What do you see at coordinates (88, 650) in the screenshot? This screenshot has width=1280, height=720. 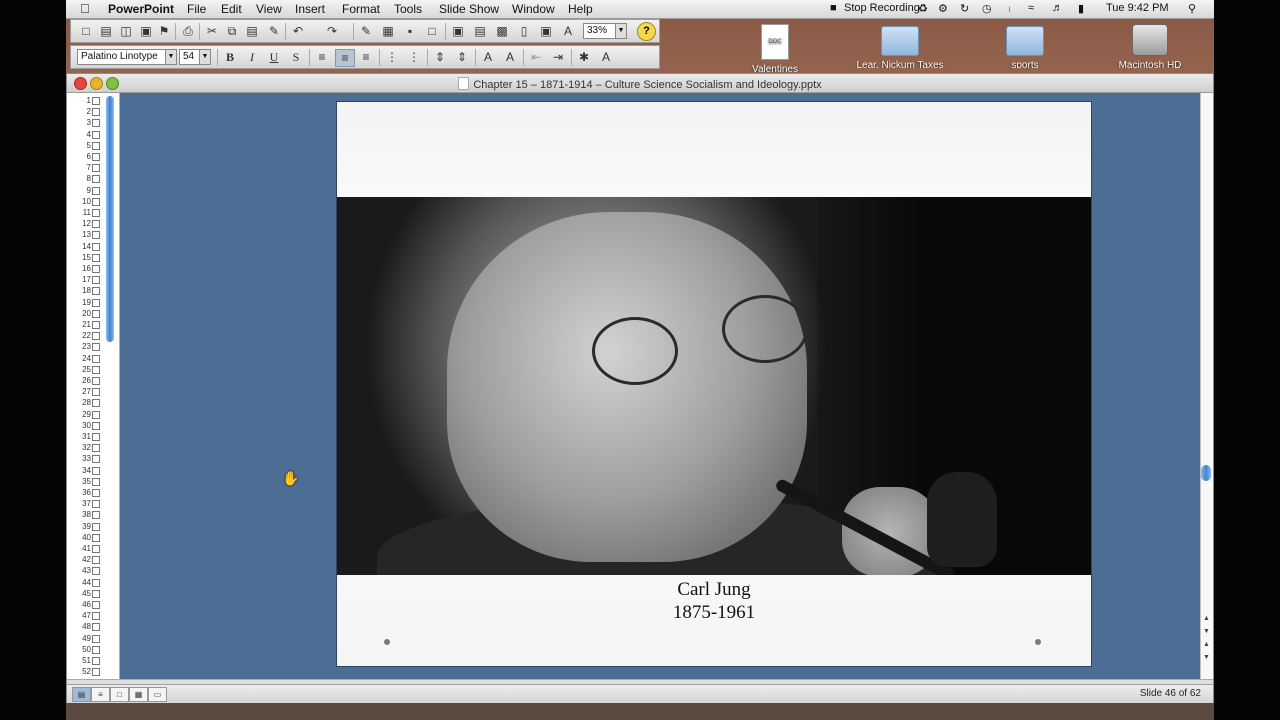 I see `outline-slide-row: 50` at bounding box center [88, 650].